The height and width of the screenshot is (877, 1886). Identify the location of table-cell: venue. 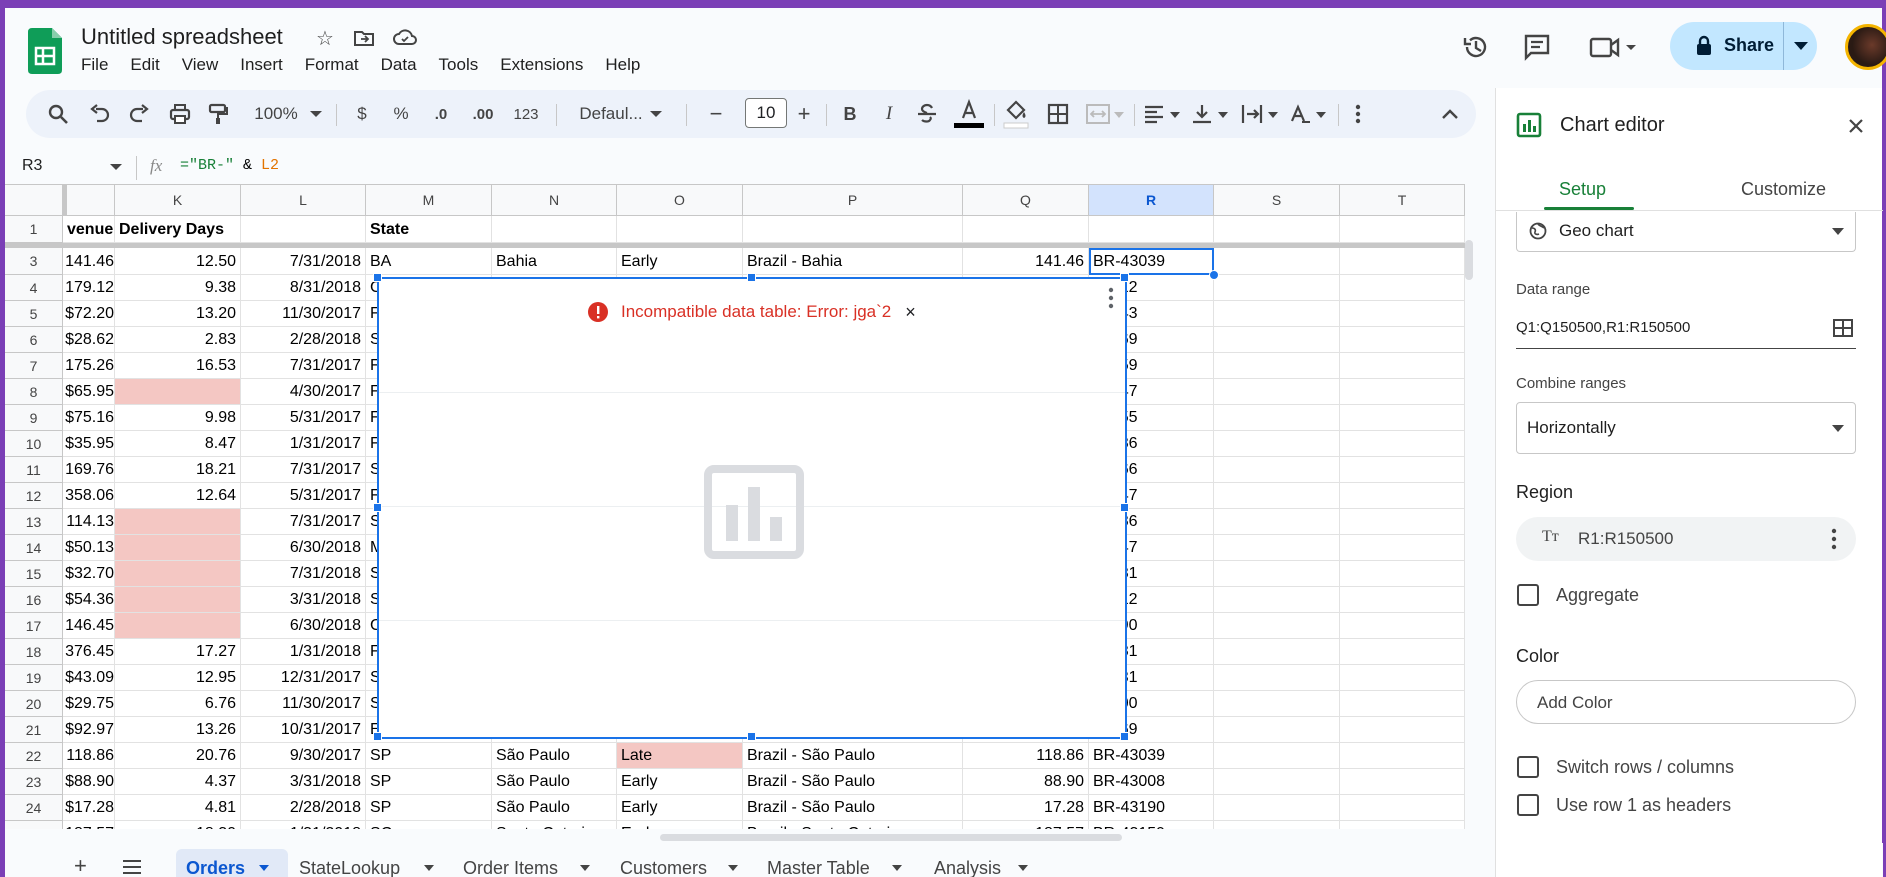
(89, 229).